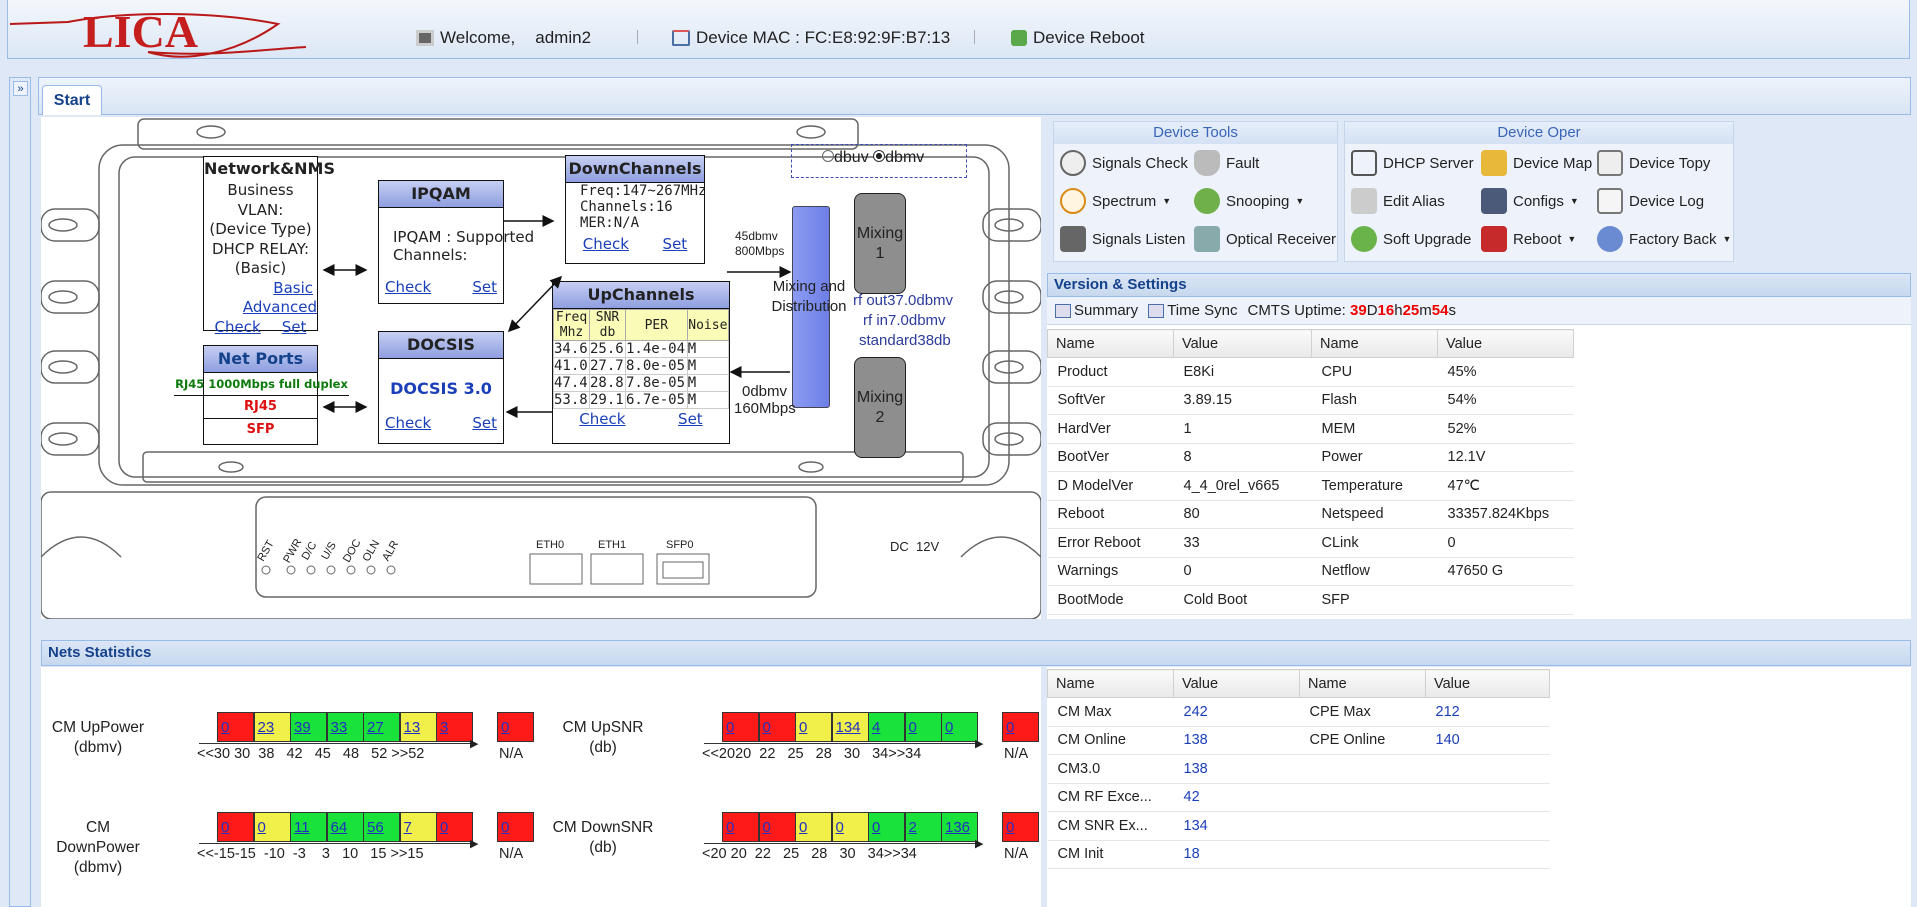  Describe the element at coordinates (302, 827) in the screenshot. I see `stat-value-link: 11` at that location.